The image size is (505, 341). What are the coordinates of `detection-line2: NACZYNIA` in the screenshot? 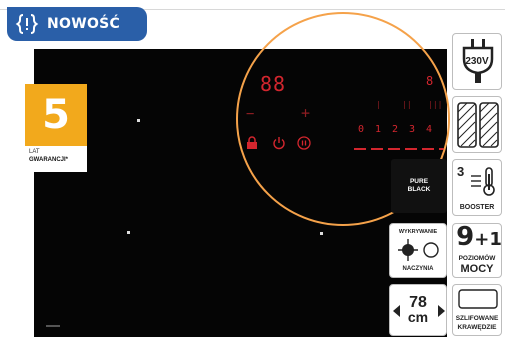 It's located at (418, 269).